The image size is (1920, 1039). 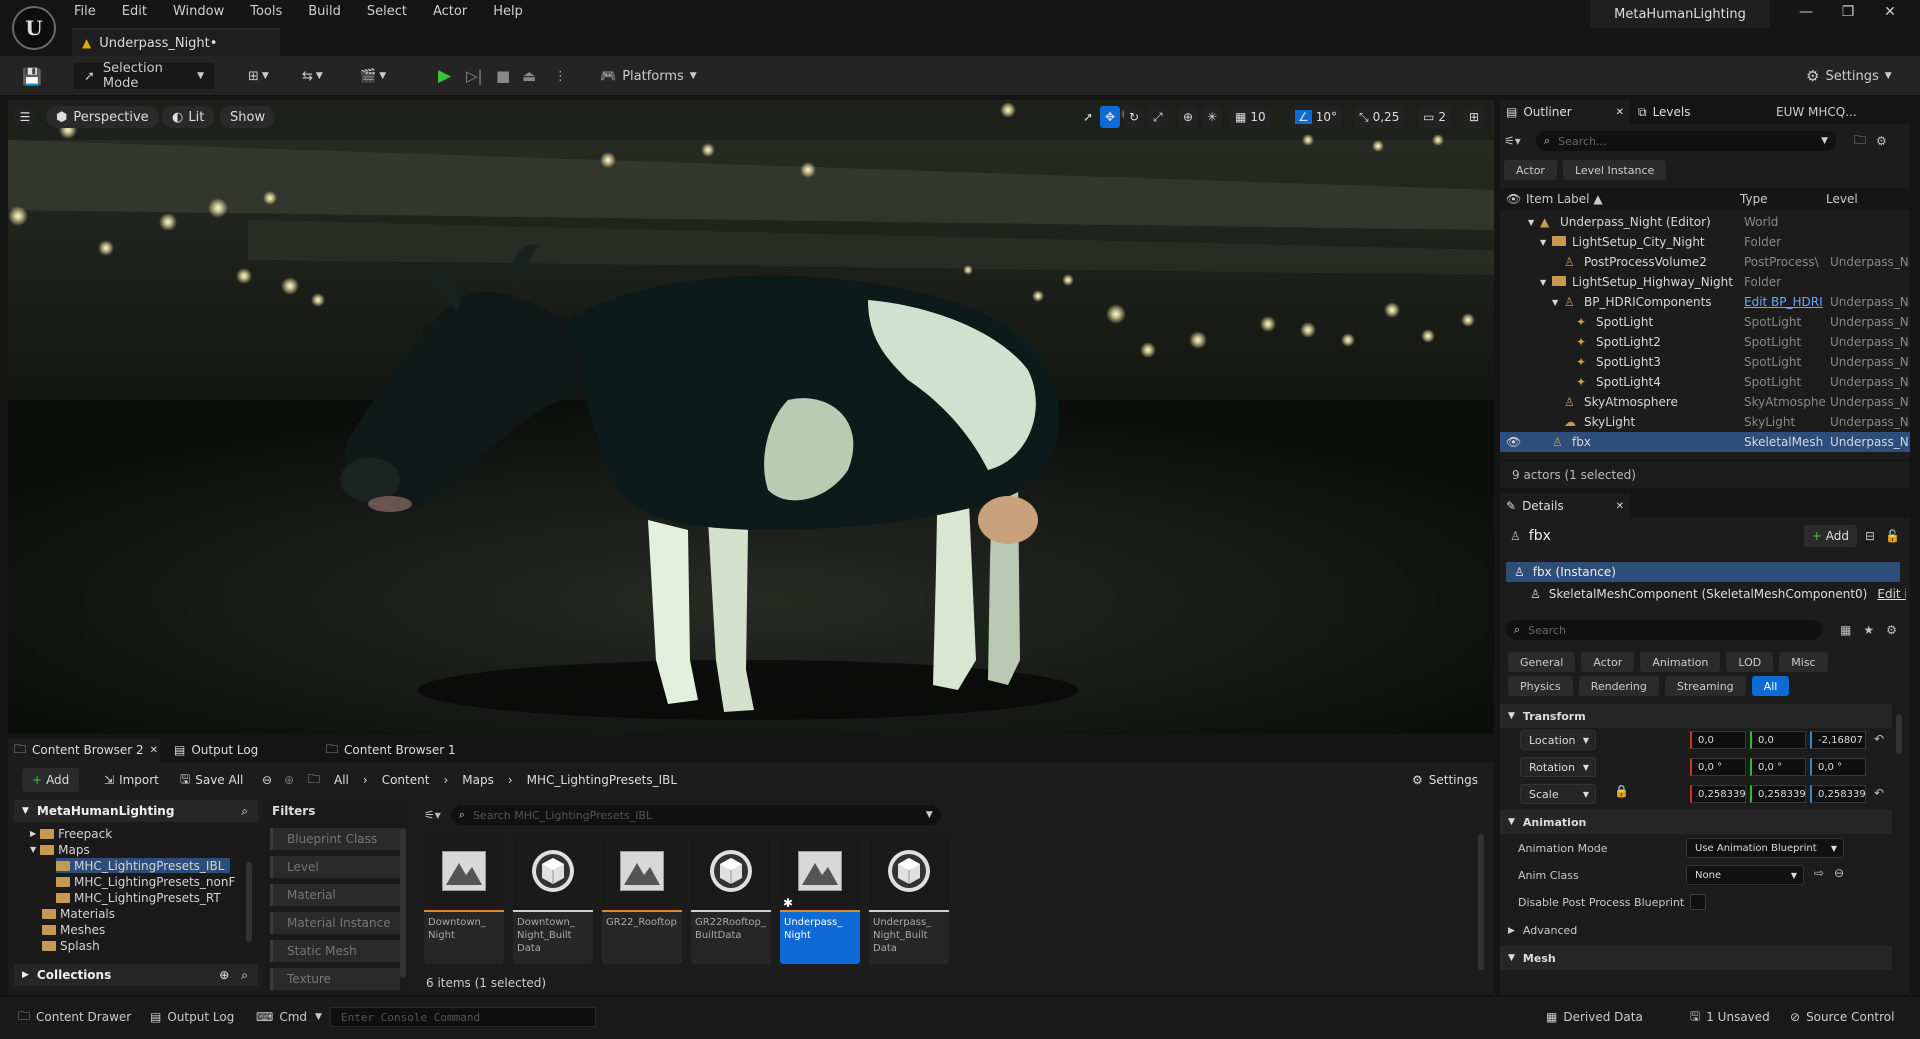 I want to click on stop-icon: ■, so click(x=503, y=76).